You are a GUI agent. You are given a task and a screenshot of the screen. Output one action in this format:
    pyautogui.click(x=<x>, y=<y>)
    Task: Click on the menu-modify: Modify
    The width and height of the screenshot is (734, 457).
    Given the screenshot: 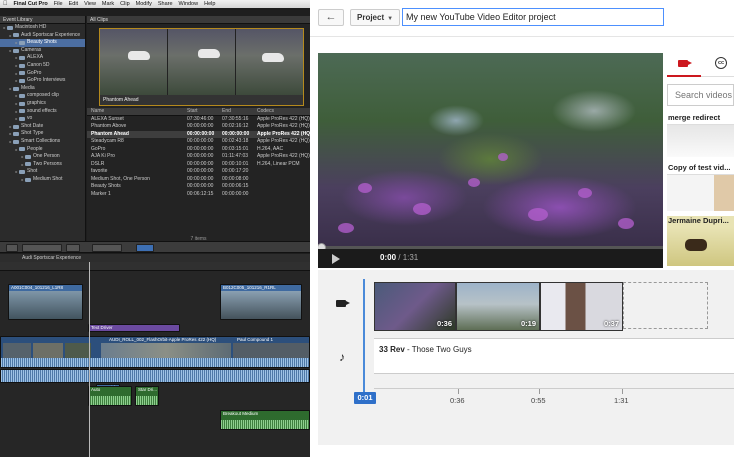 What is the action you would take?
    pyautogui.click(x=144, y=4)
    